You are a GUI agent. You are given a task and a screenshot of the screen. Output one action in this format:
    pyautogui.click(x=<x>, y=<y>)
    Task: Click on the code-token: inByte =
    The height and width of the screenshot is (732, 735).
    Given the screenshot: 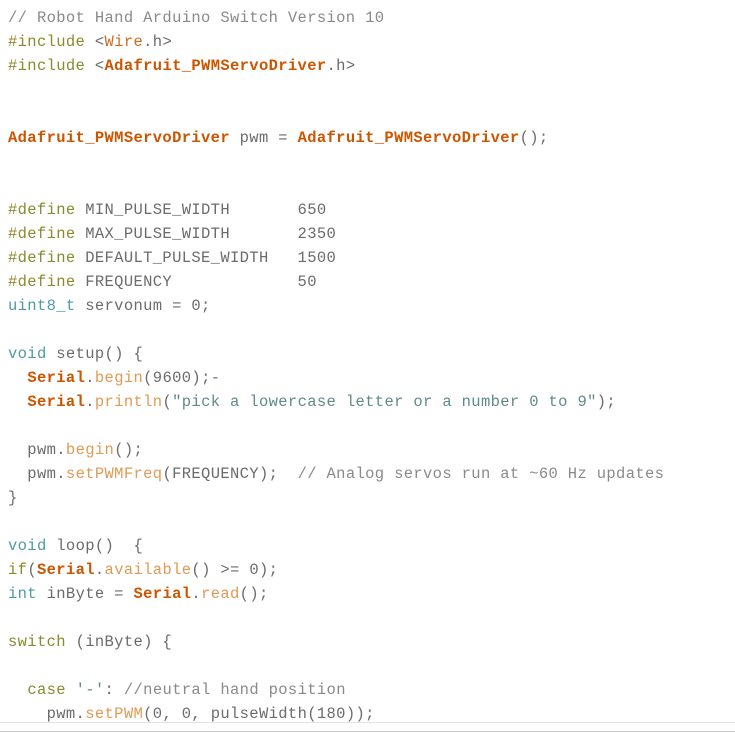 What is the action you would take?
    pyautogui.click(x=85, y=594)
    